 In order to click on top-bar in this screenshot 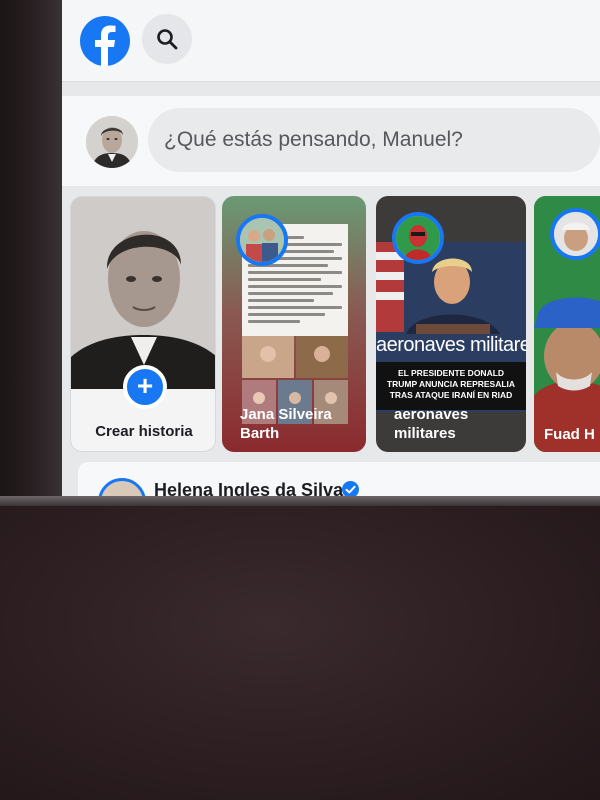, I will do `click(331, 41)`.